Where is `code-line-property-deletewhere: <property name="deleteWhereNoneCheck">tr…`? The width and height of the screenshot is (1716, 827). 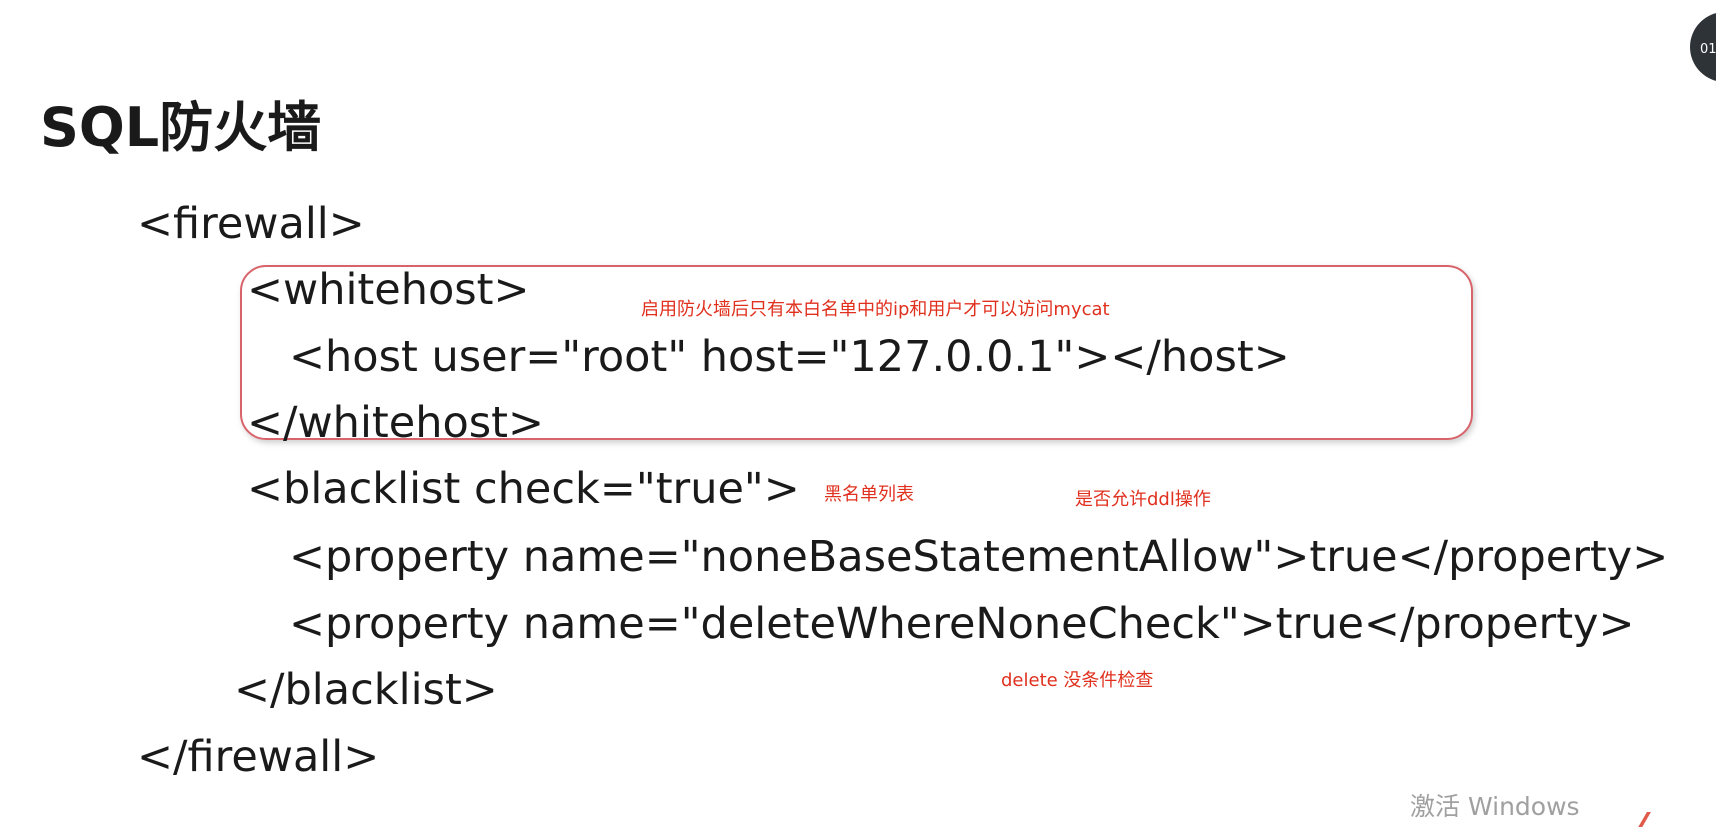 code-line-property-deletewhere: <property name="deleteWhereNoneCheck">tr… is located at coordinates (962, 624).